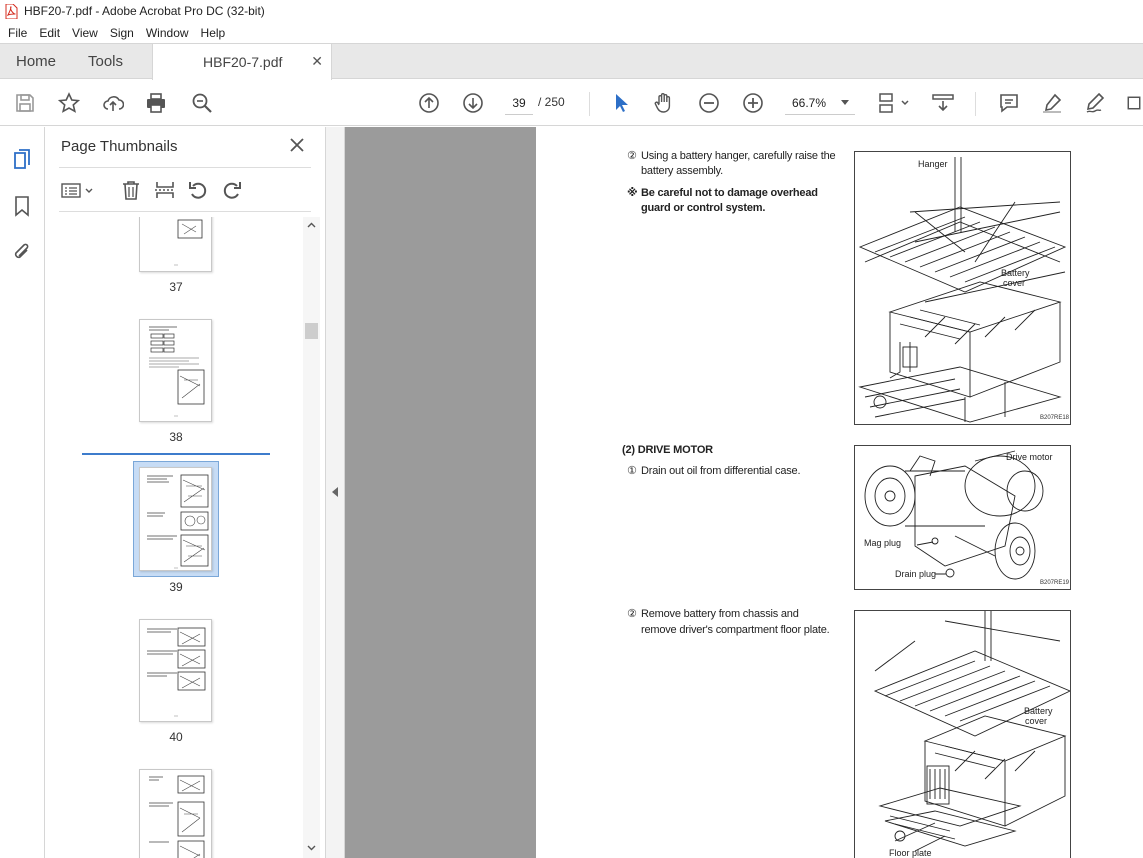  I want to click on toolbar: 39 / 250 66.7%, so click(571, 103).